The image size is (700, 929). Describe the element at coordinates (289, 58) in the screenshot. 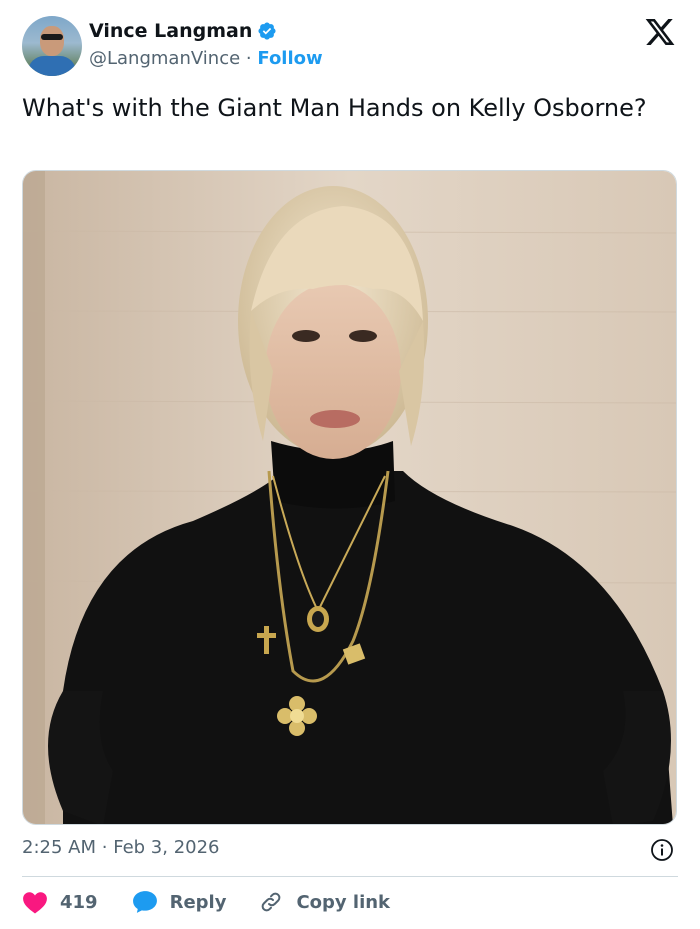

I see `follow-button: Follow` at that location.